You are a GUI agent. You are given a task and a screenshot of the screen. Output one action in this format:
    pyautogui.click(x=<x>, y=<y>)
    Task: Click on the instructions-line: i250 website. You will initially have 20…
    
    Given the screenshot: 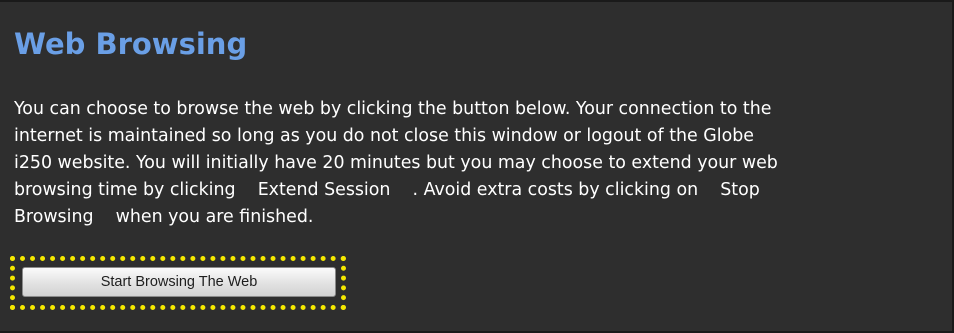 What is the action you would take?
    pyautogui.click(x=396, y=163)
    